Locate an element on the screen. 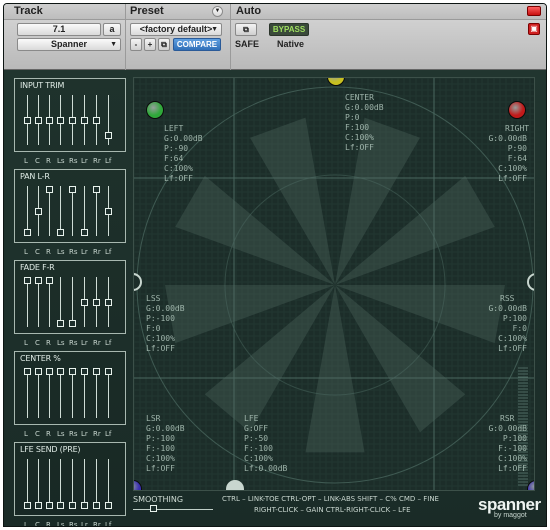  fader-panel-title: CENTER % is located at coordinates (40, 358).